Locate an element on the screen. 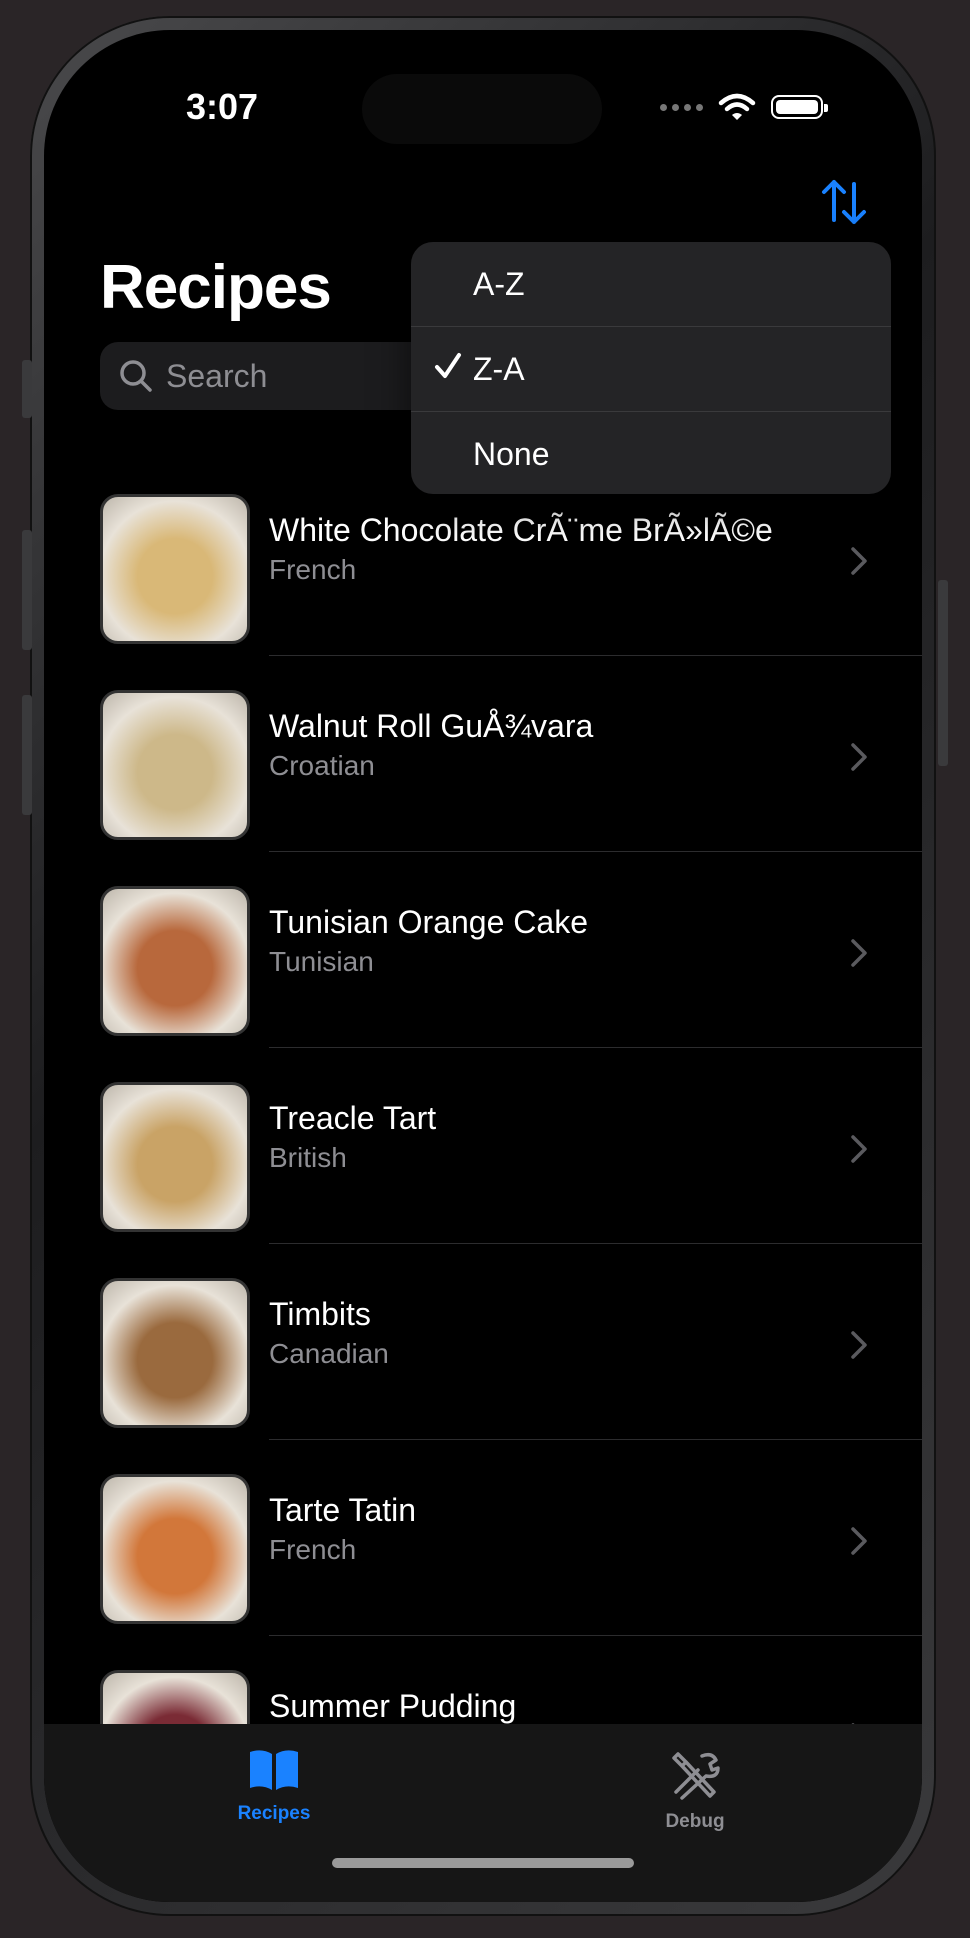 This screenshot has width=970, height=1938. sort-option-2: None is located at coordinates (651, 452).